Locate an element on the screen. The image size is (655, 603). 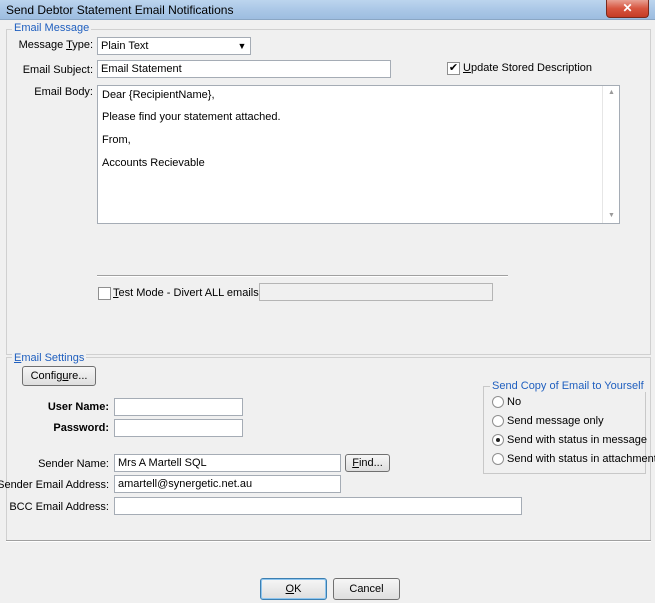
sender-name-input: Mrs A Martell SQL is located at coordinates (227, 463).